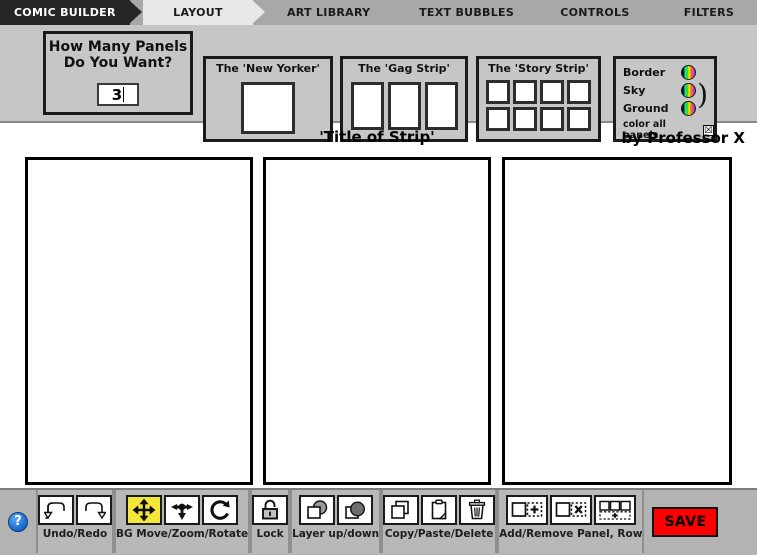  I want to click on layer-up-button, so click(316, 510).